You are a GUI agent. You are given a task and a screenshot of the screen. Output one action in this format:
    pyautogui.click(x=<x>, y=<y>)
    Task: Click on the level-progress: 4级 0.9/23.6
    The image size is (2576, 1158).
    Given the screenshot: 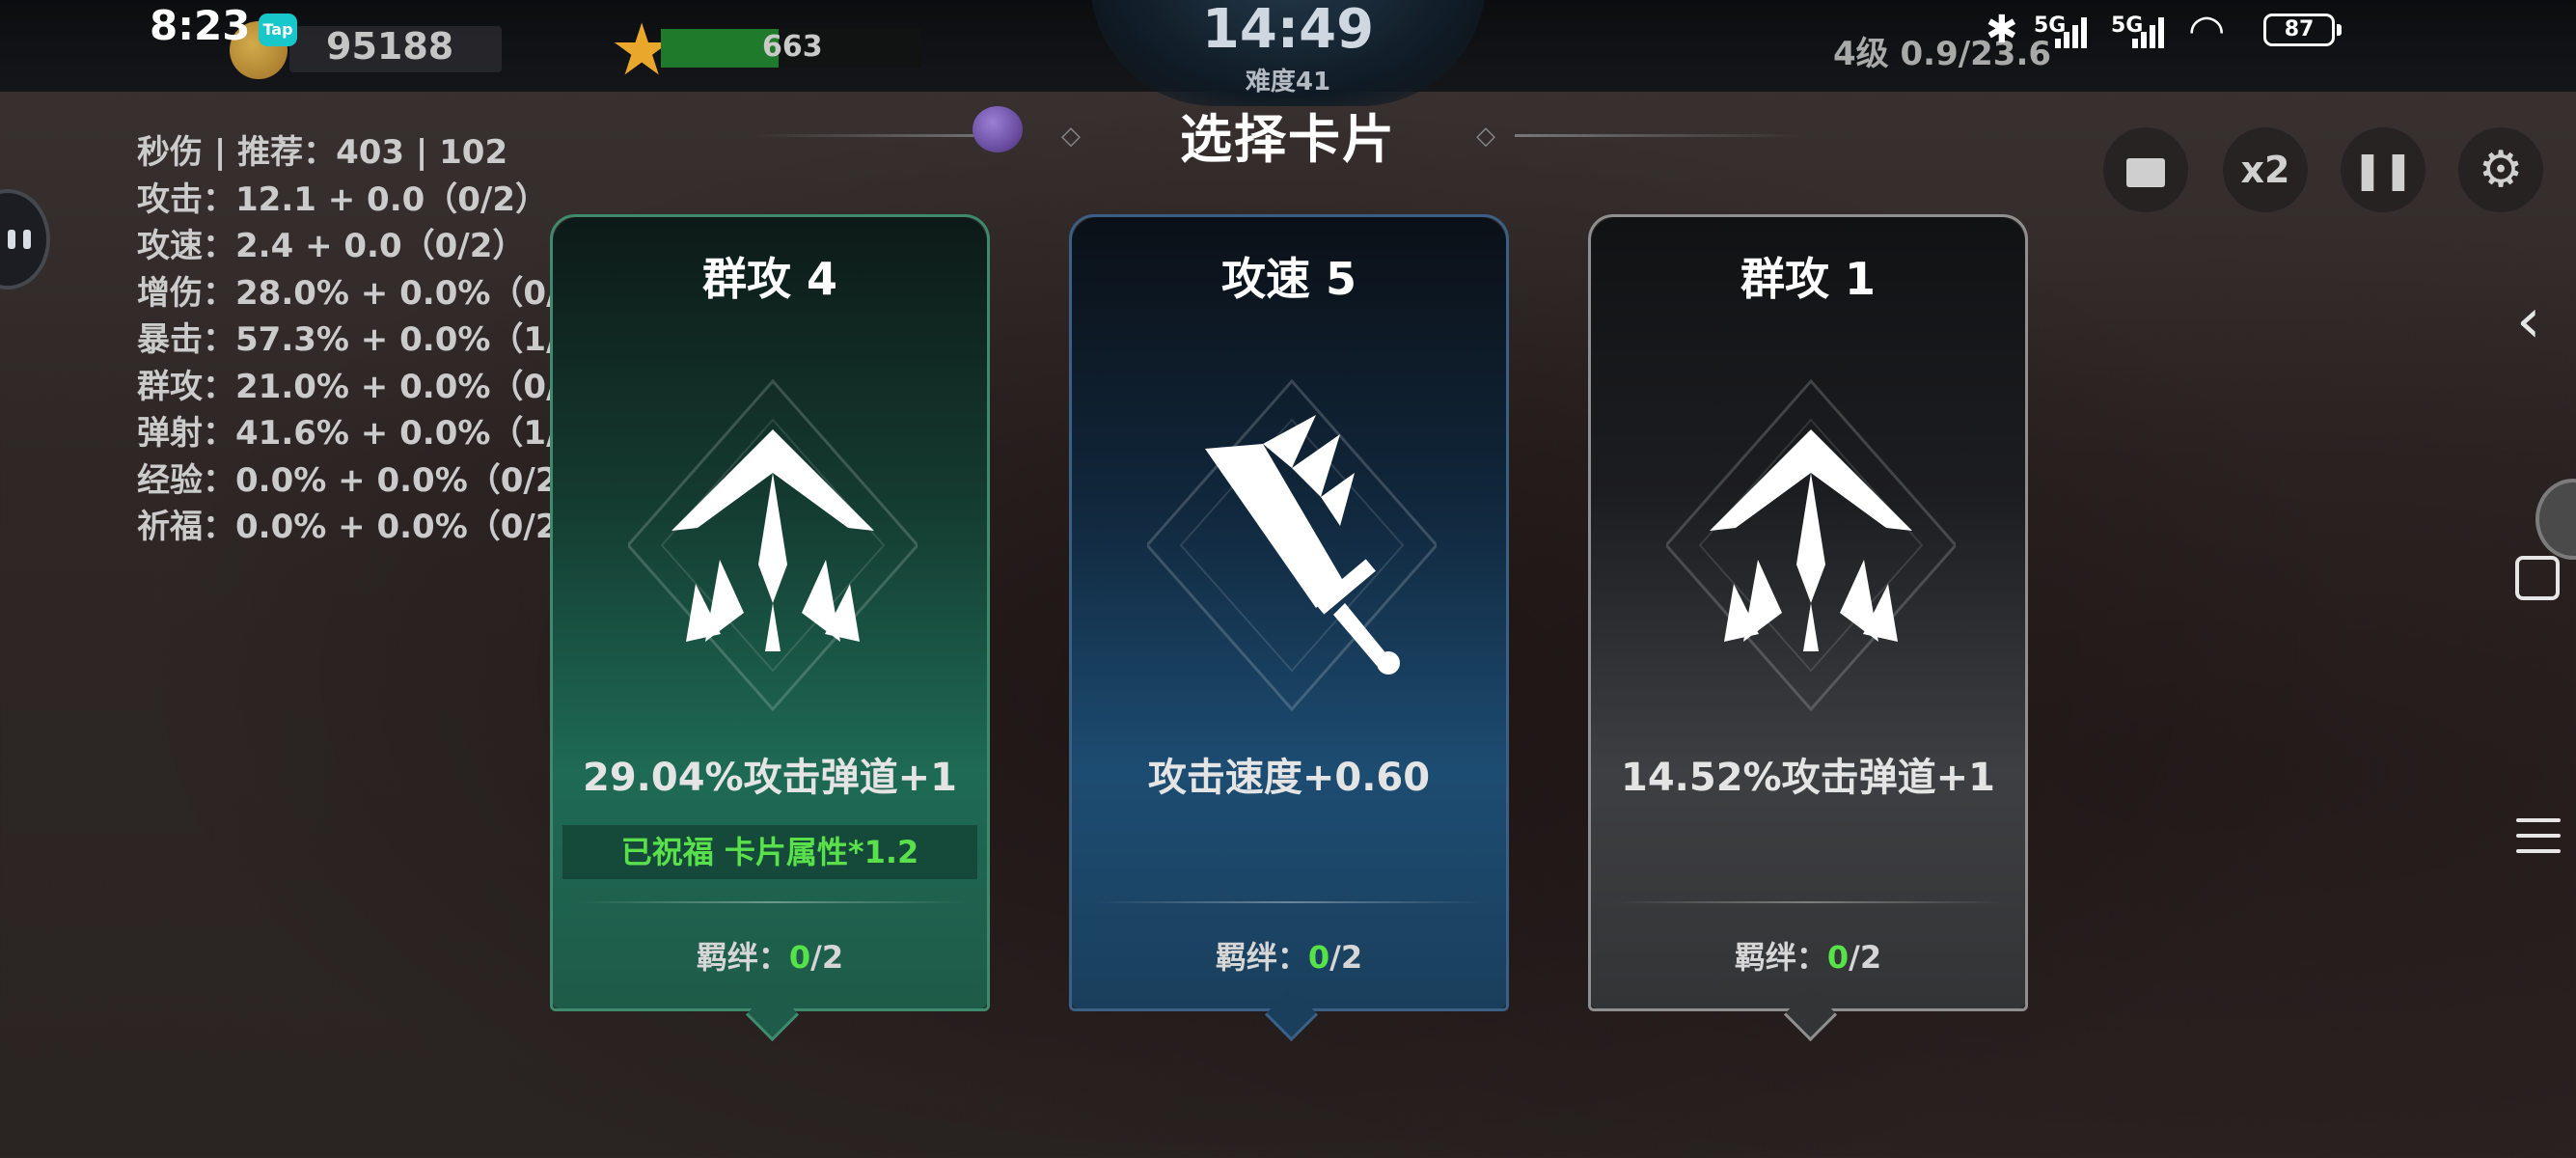 What is the action you would take?
    pyautogui.click(x=1943, y=54)
    